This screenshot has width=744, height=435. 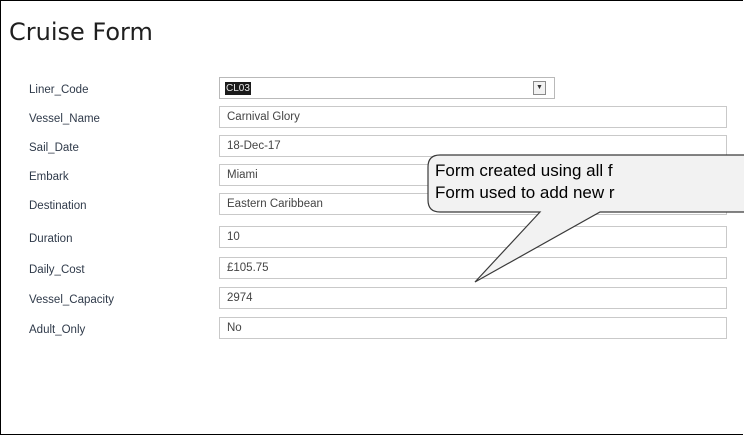 What do you see at coordinates (524, 170) in the screenshot?
I see `callout-line-1: Form created using all f` at bounding box center [524, 170].